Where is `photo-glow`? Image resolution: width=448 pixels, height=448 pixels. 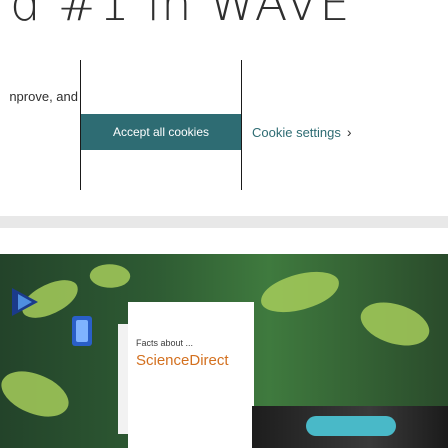 photo-glow is located at coordinates (351, 426).